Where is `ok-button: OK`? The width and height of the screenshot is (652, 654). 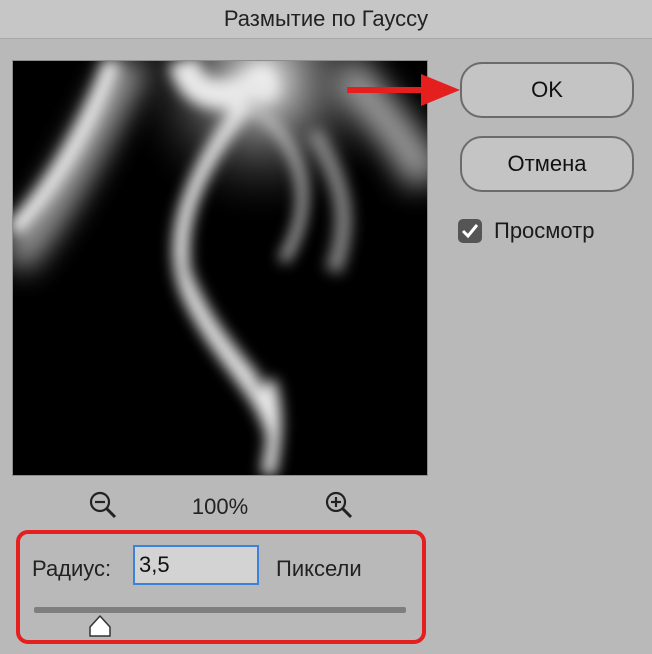 ok-button: OK is located at coordinates (547, 90).